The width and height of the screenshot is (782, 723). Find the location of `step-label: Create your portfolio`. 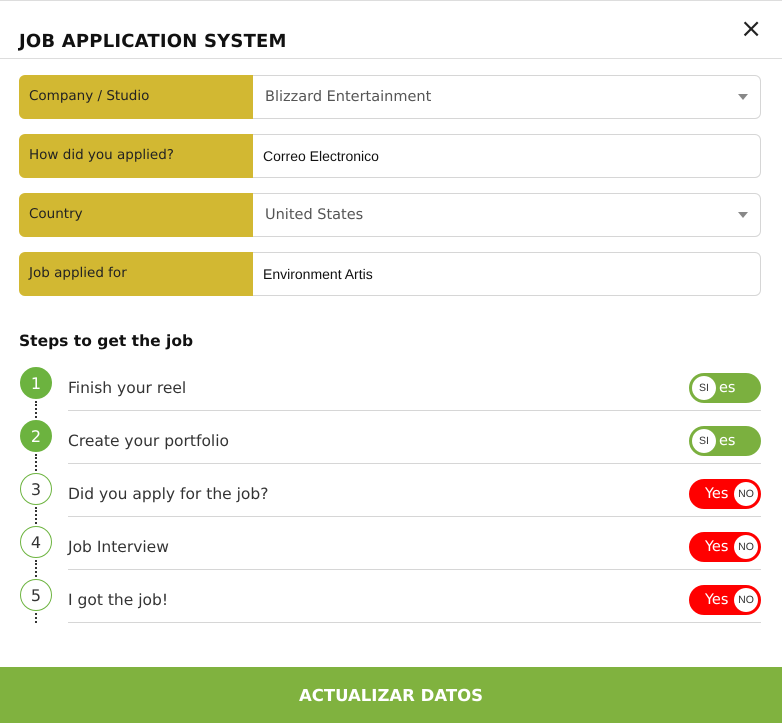

step-label: Create your portfolio is located at coordinates (149, 441).